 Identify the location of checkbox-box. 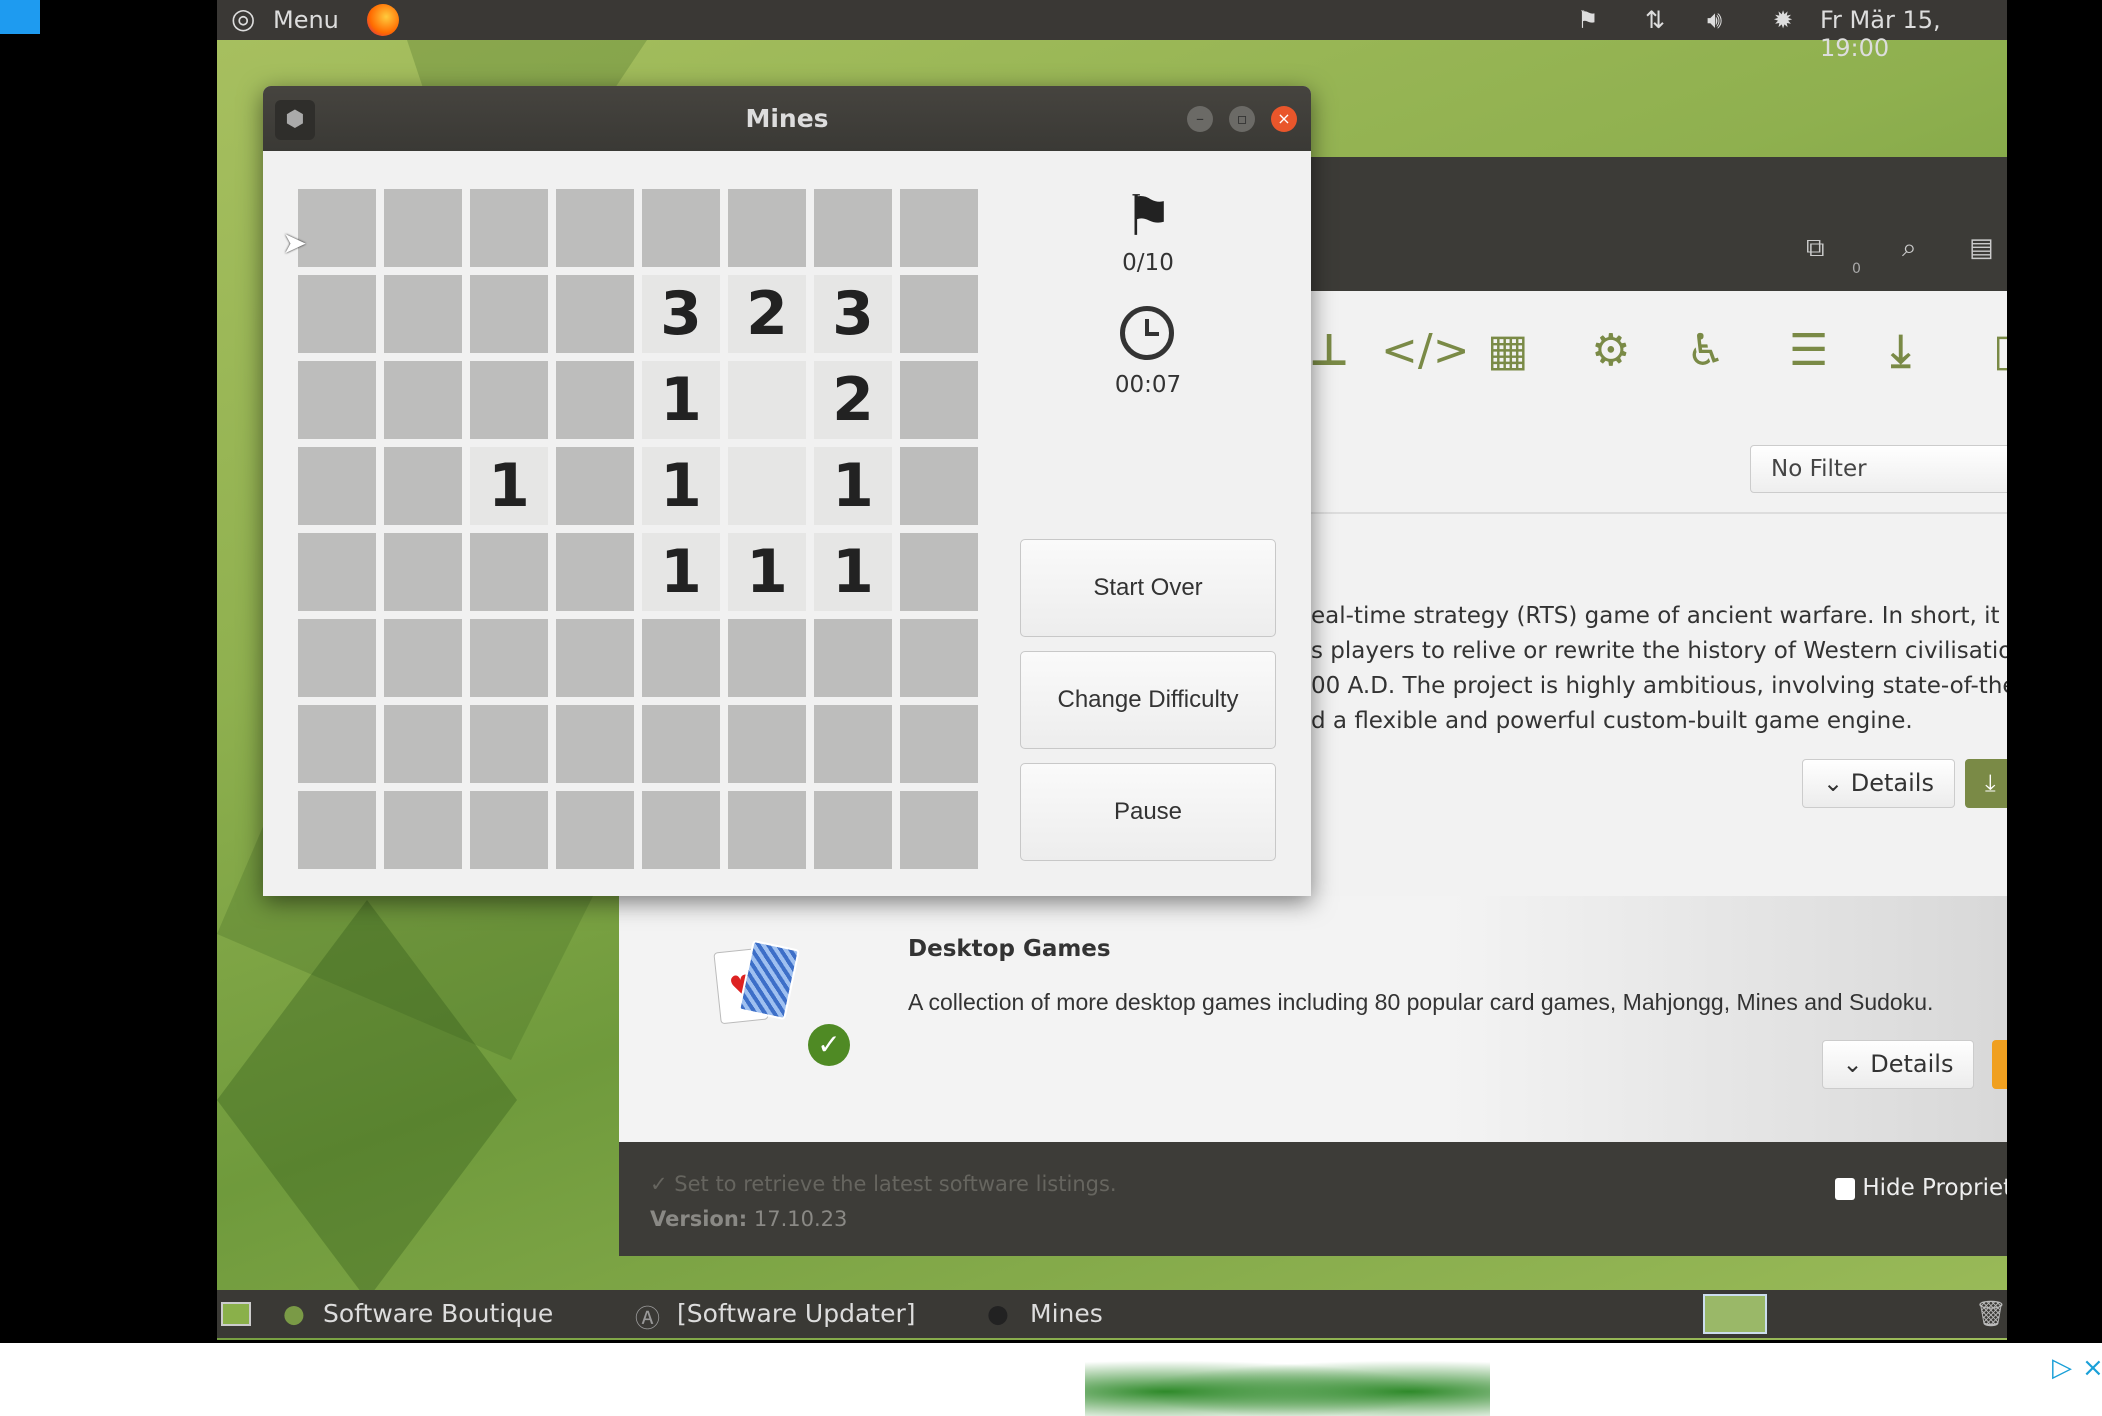
(1845, 1188).